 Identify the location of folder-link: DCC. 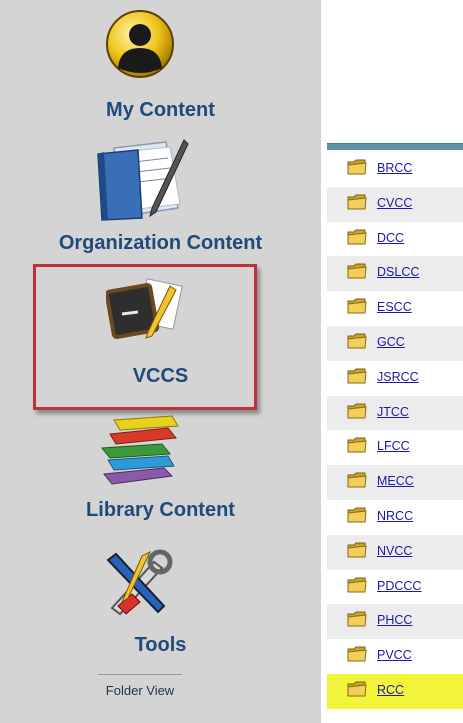
(390, 238).